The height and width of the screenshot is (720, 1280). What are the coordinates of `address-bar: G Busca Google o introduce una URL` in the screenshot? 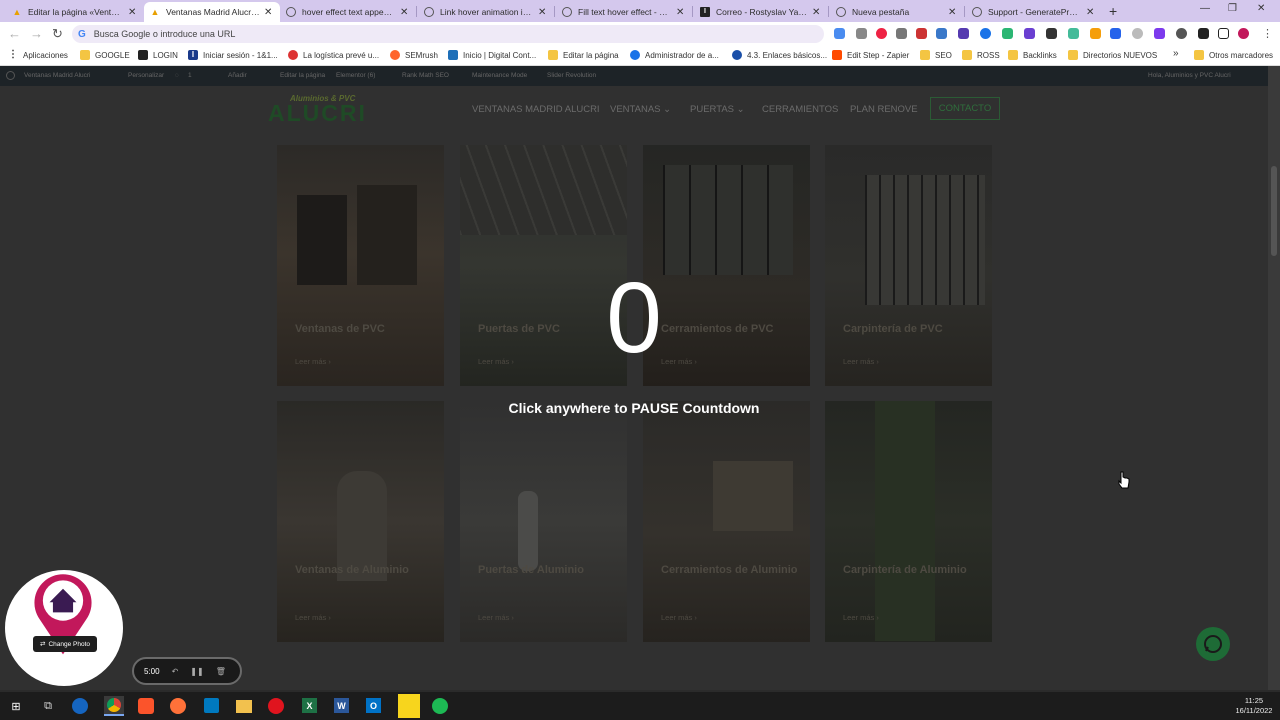 It's located at (448, 34).